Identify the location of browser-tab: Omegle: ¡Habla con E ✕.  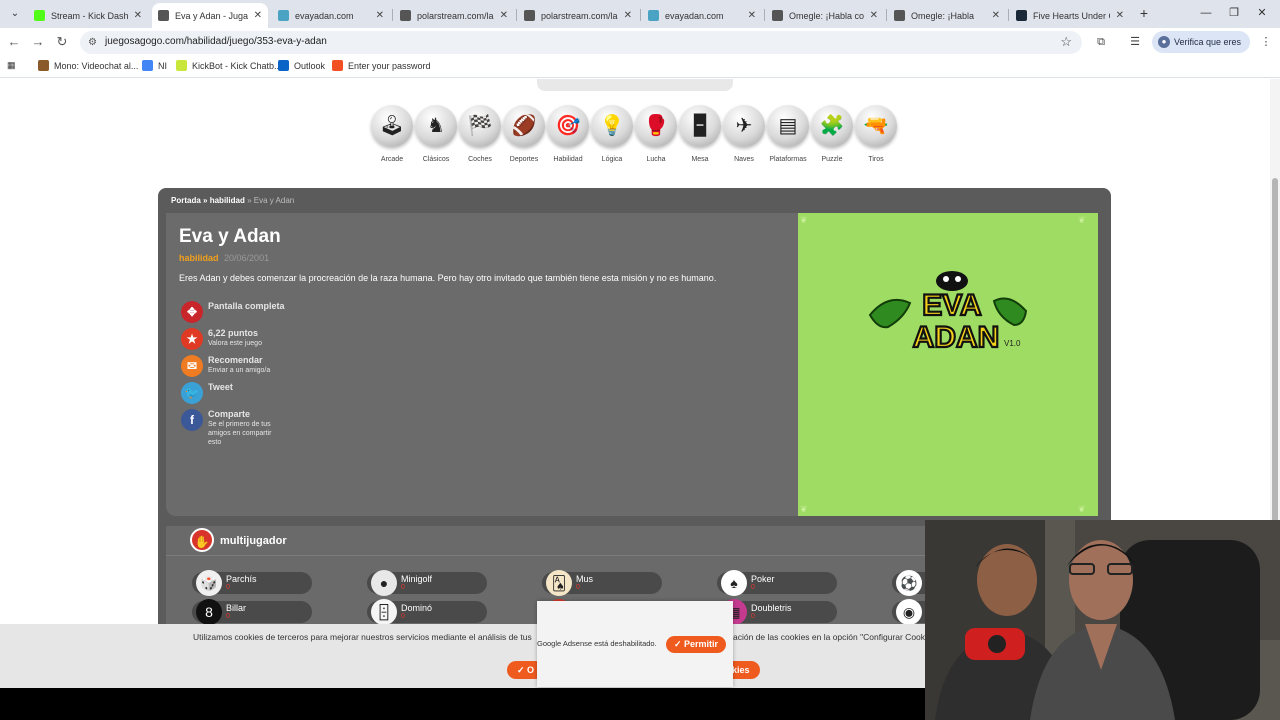
(825, 15).